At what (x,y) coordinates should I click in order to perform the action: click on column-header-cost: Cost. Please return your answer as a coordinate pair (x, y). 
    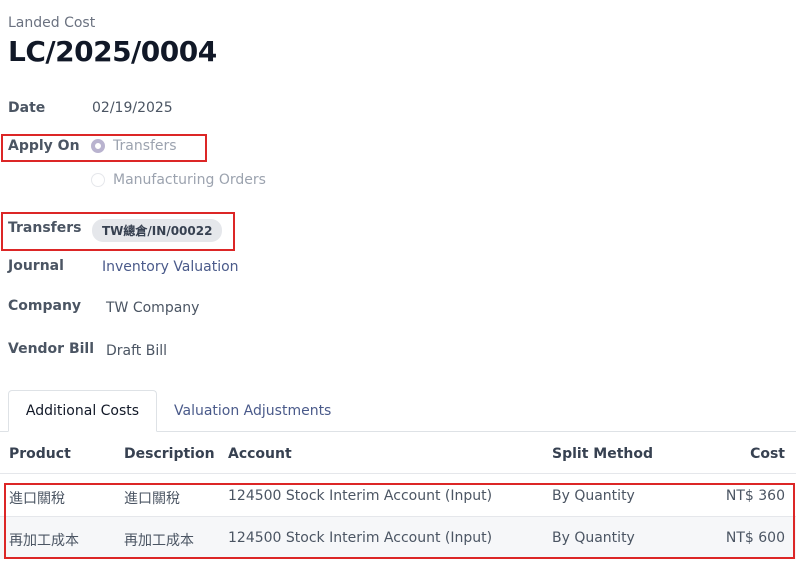
    Looking at the image, I should click on (767, 454).